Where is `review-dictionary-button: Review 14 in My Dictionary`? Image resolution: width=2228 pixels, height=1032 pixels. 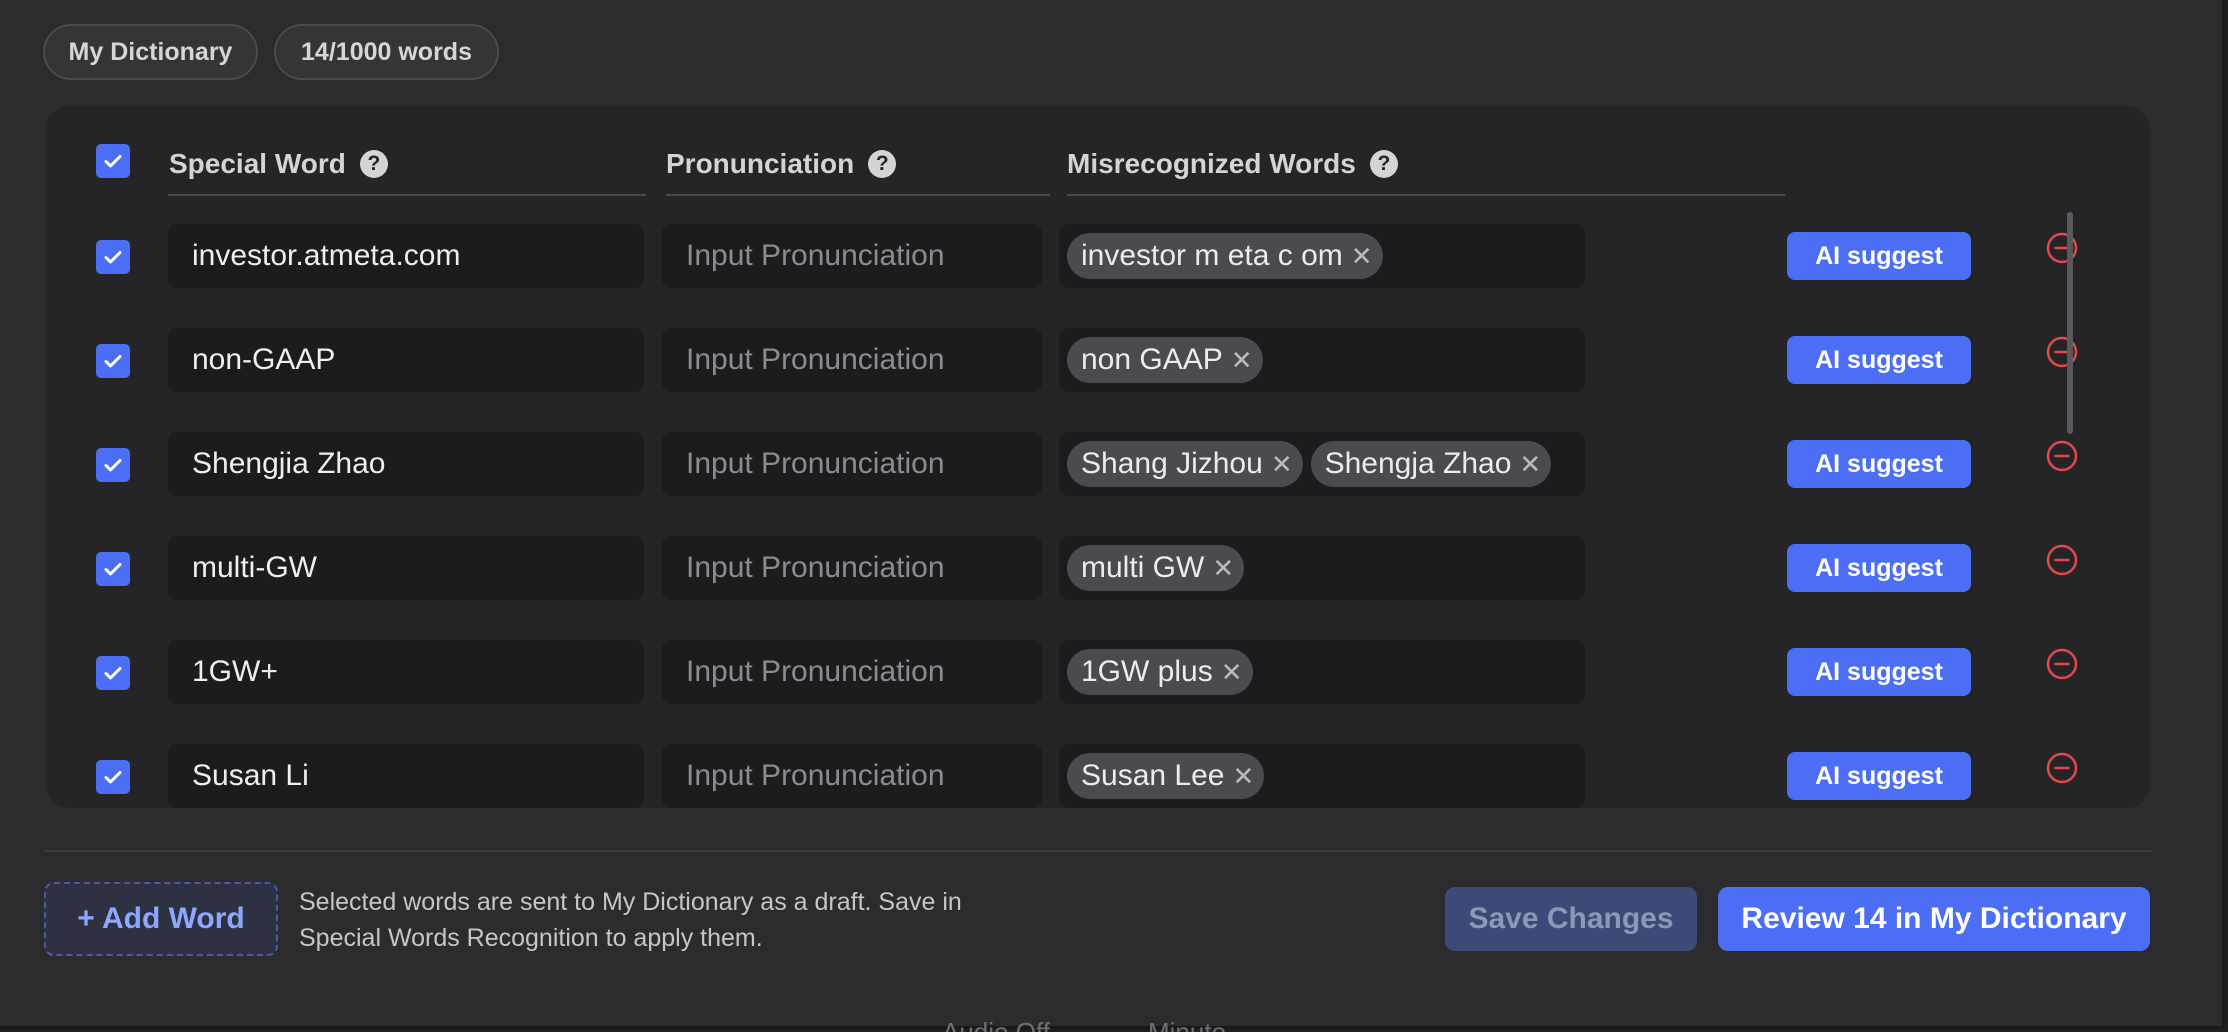
review-dictionary-button: Review 14 in My Dictionary is located at coordinates (1934, 919).